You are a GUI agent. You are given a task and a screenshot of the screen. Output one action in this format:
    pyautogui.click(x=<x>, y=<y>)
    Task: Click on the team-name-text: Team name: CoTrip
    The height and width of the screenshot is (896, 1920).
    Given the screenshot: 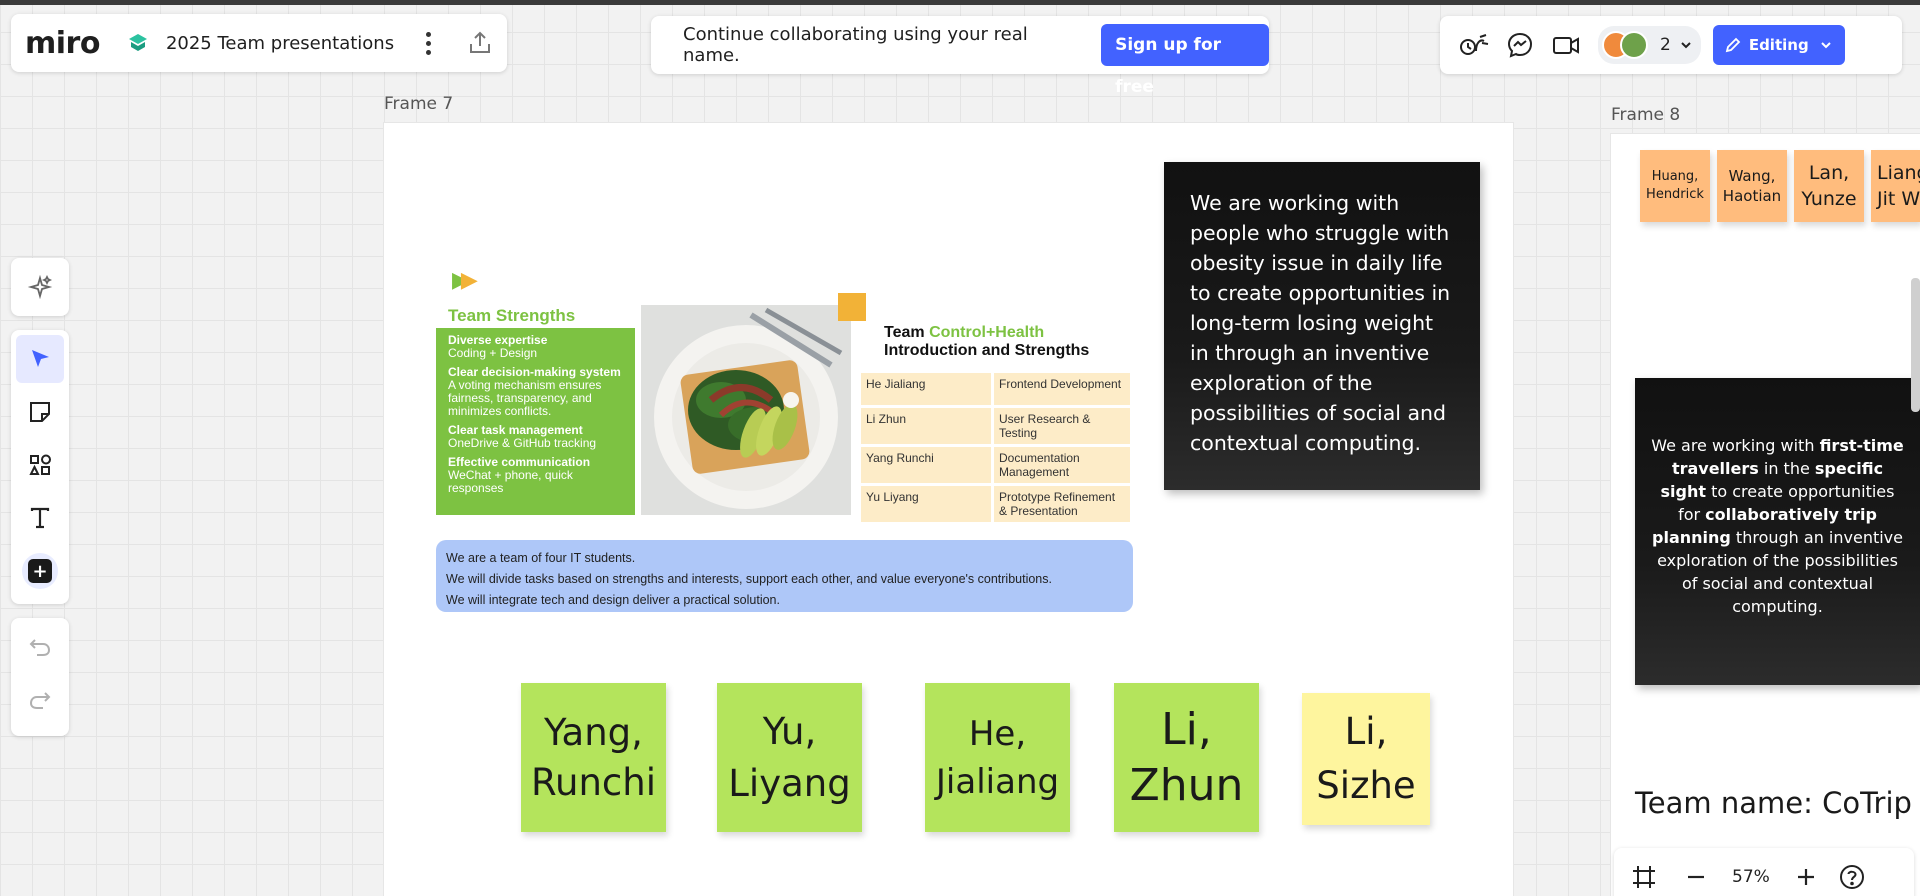 What is the action you would take?
    pyautogui.click(x=1773, y=803)
    